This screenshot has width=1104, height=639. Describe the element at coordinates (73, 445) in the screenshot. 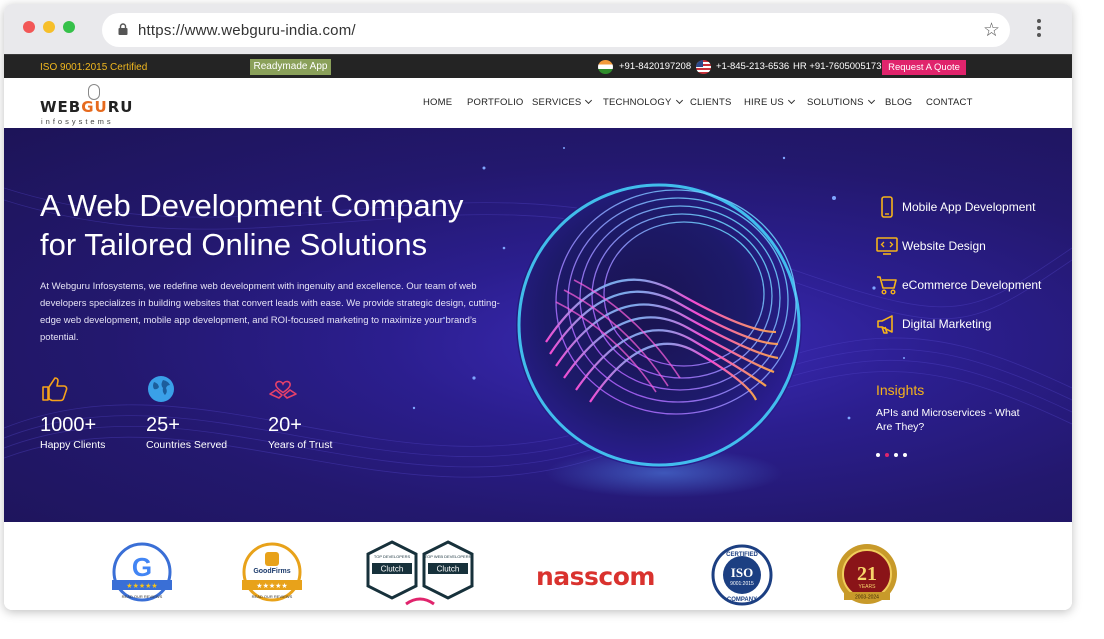

I see `stat-label: Happy Clients` at that location.